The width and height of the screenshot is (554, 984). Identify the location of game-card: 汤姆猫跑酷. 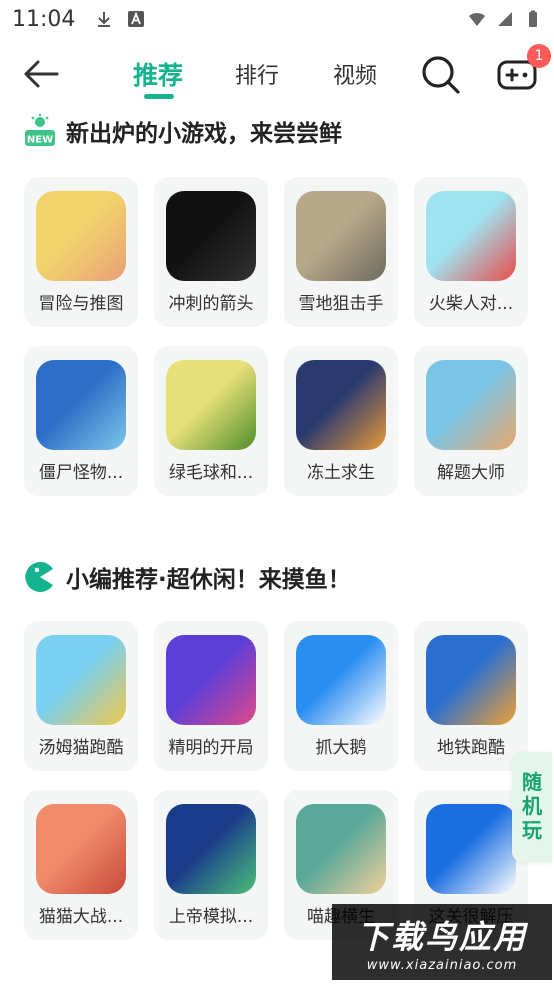
(81, 696).